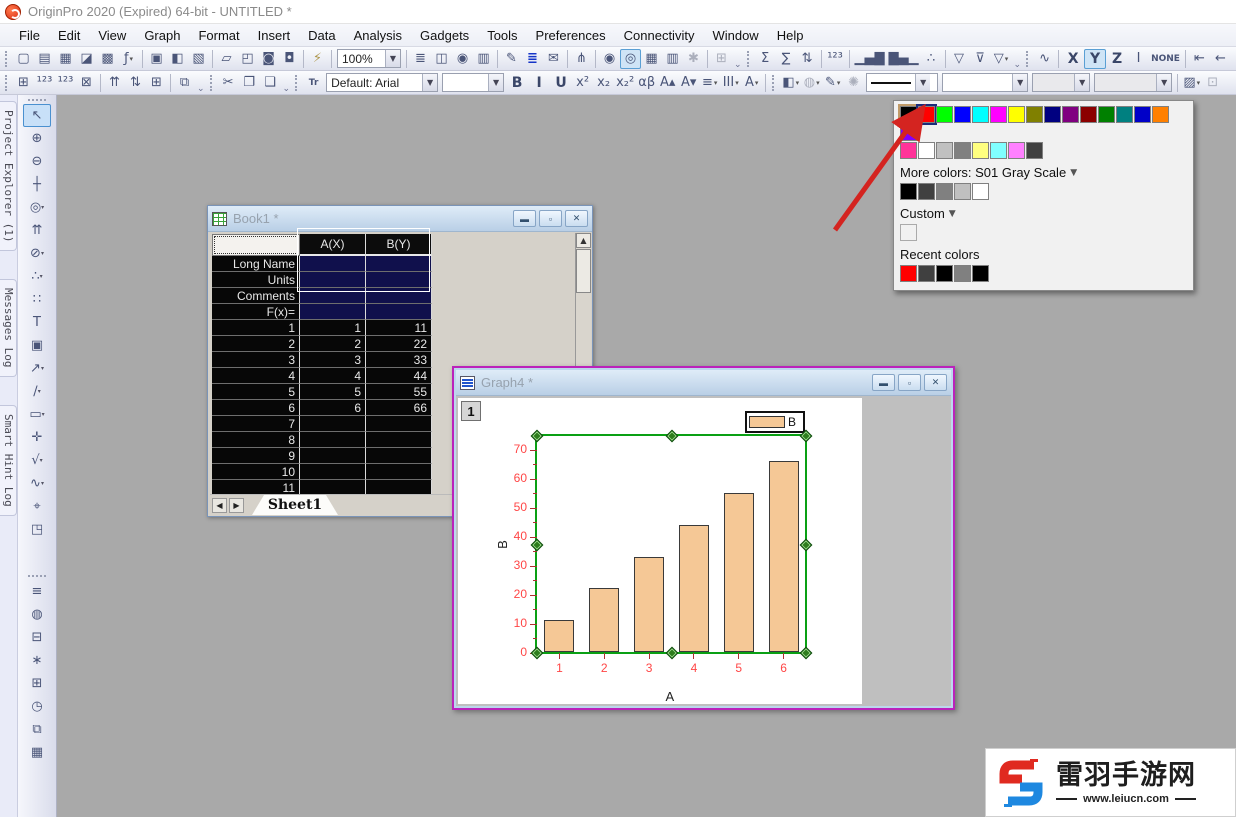 The width and height of the screenshot is (1236, 817). What do you see at coordinates (333, 328) in the screenshot?
I see `data-cell: 1` at bounding box center [333, 328].